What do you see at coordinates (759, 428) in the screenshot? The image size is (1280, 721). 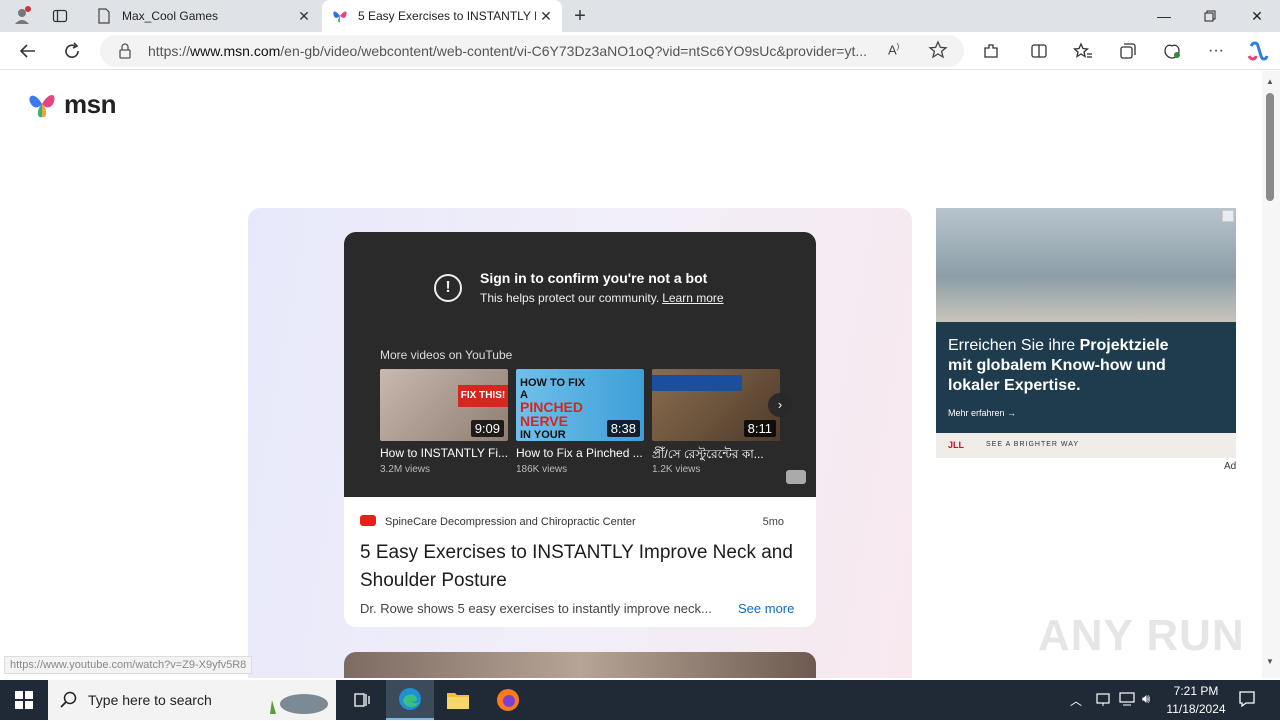 I see `video-duration: 8:11` at bounding box center [759, 428].